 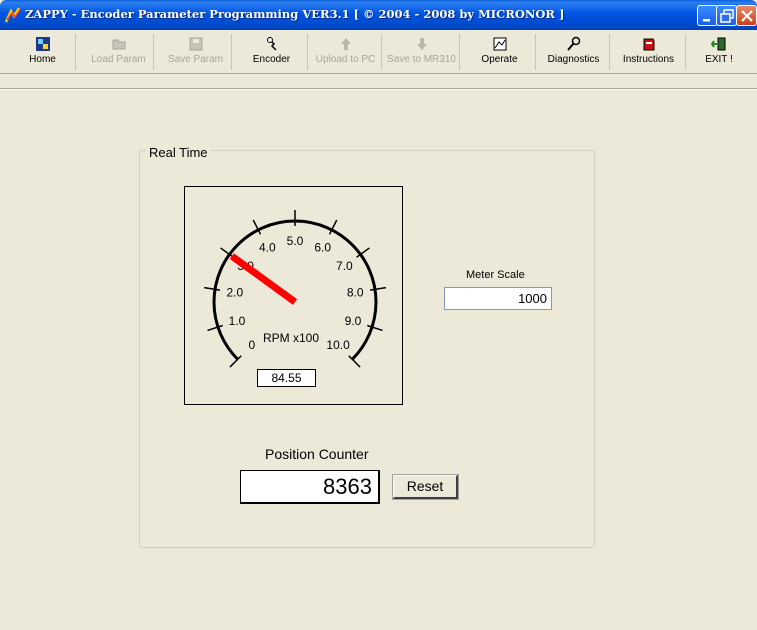 What do you see at coordinates (119, 52) in the screenshot?
I see `toolbar-load-param-button: Load Param` at bounding box center [119, 52].